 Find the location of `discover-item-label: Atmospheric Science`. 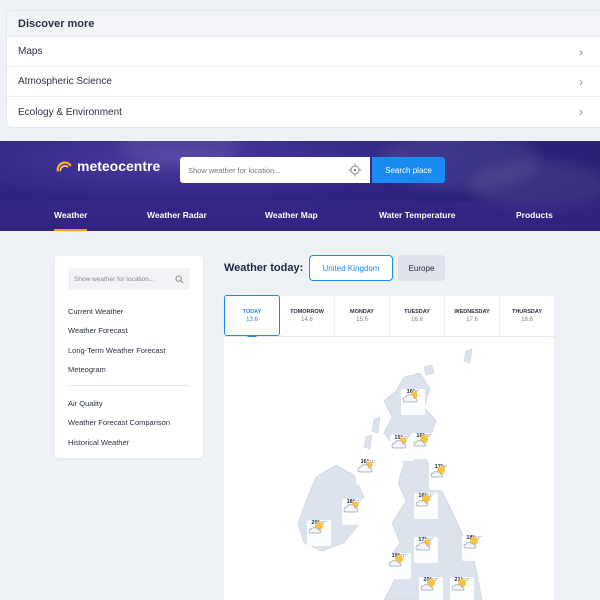

discover-item-label: Atmospheric Science is located at coordinates (65, 81).